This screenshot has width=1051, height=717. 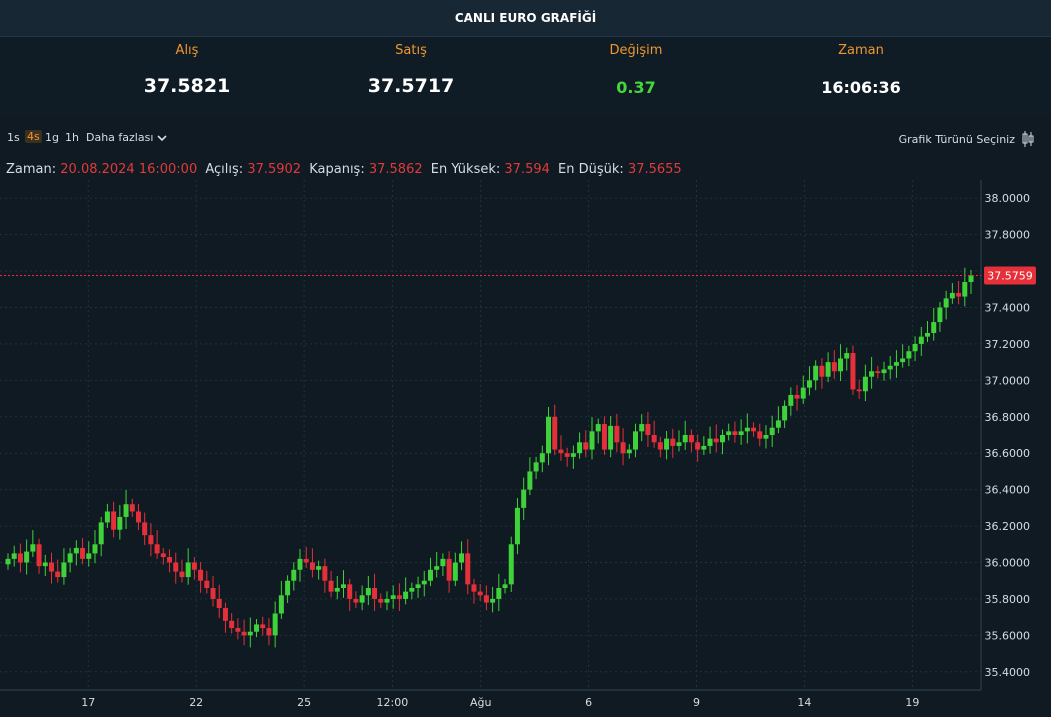 I want to click on legend-low-value: 37.5655, so click(x=654, y=169).